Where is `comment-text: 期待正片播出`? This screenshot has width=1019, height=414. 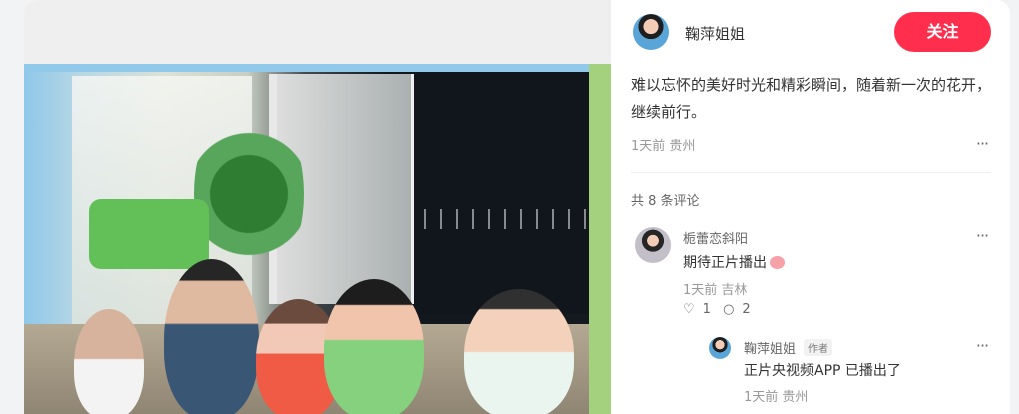 comment-text: 期待正片播出 is located at coordinates (734, 262).